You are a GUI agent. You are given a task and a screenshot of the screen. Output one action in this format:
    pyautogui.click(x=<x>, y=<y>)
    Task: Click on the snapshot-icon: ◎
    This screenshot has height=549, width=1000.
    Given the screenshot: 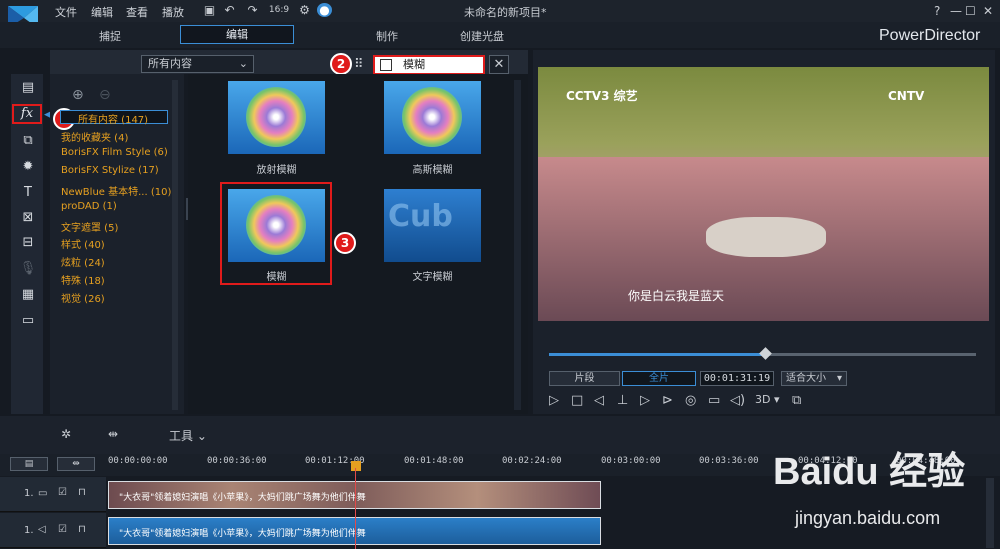 What is the action you would take?
    pyautogui.click(x=690, y=400)
    